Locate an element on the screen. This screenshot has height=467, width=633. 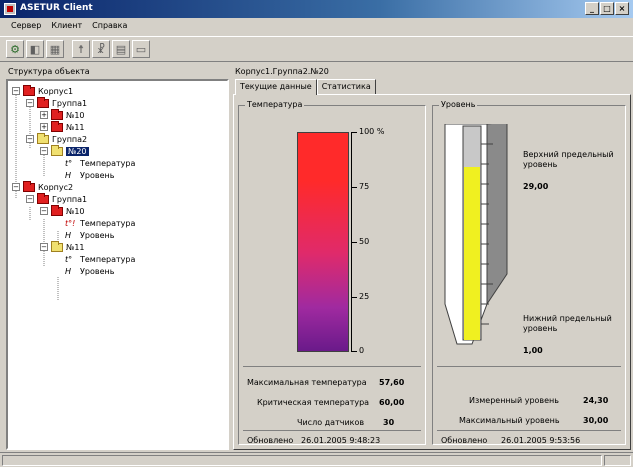
level-updated-label: Обновлено is located at coordinates (464, 440).